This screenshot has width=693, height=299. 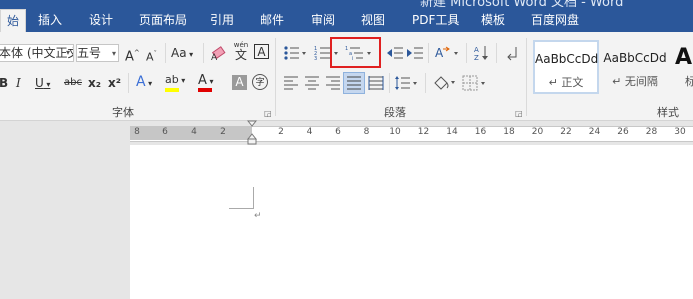 What do you see at coordinates (101, 19) in the screenshot?
I see `tab-design: 设计` at bounding box center [101, 19].